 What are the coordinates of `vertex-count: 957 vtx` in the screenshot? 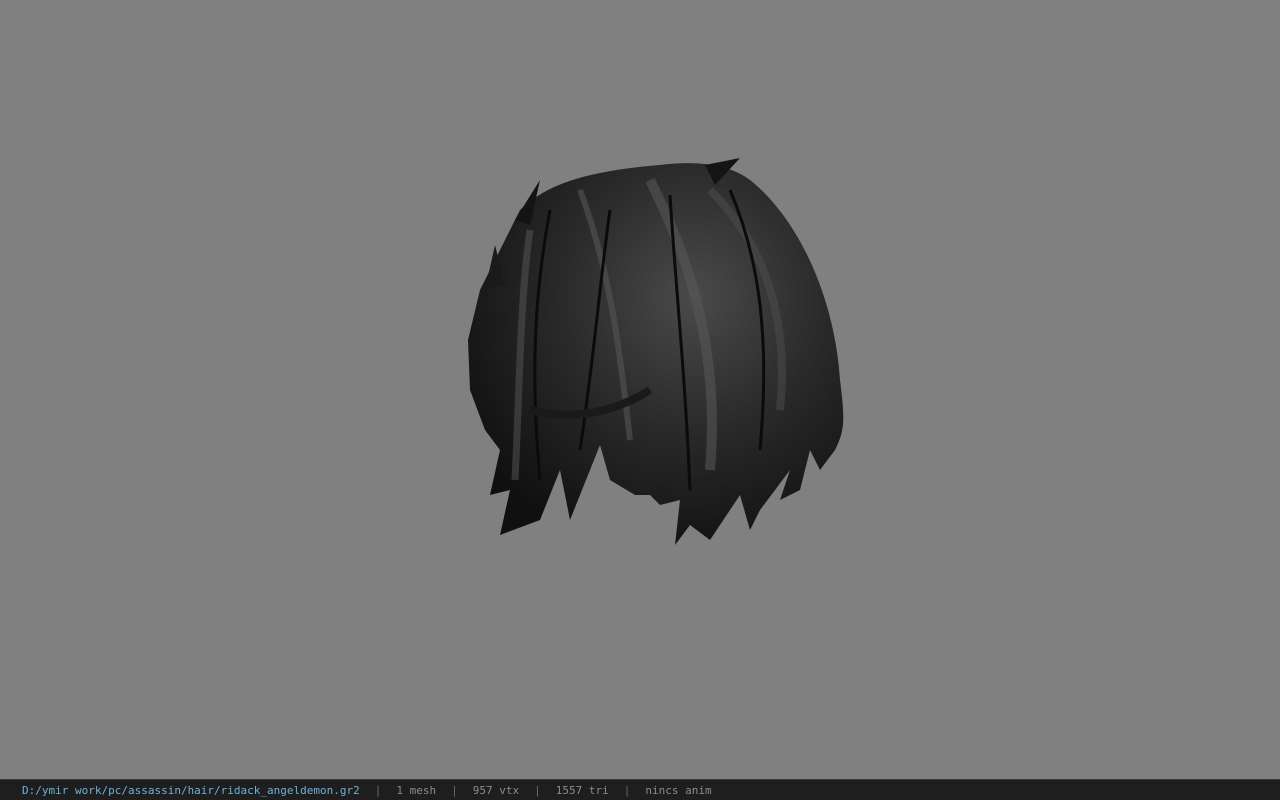 It's located at (496, 790).